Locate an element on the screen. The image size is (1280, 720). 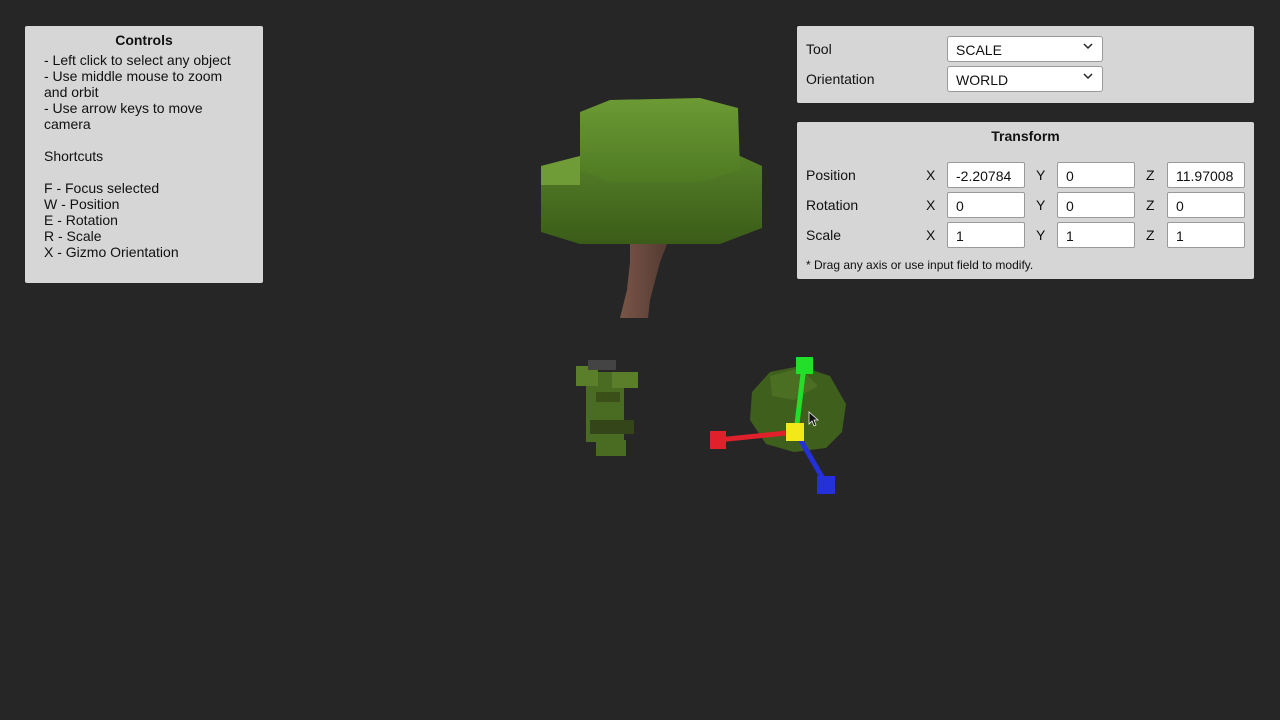
scale-x-field: 1 is located at coordinates (986, 235).